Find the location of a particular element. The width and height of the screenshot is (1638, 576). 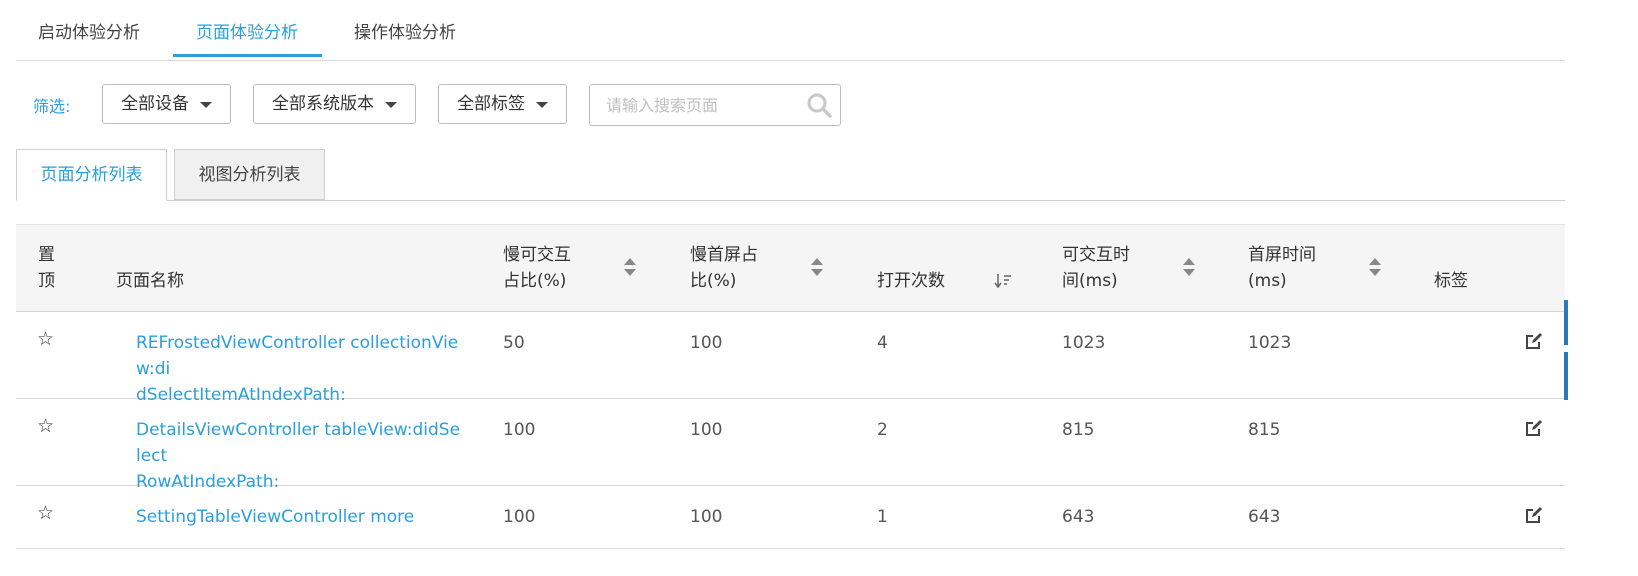

header-page-name: 页面名称 is located at coordinates (150, 281).